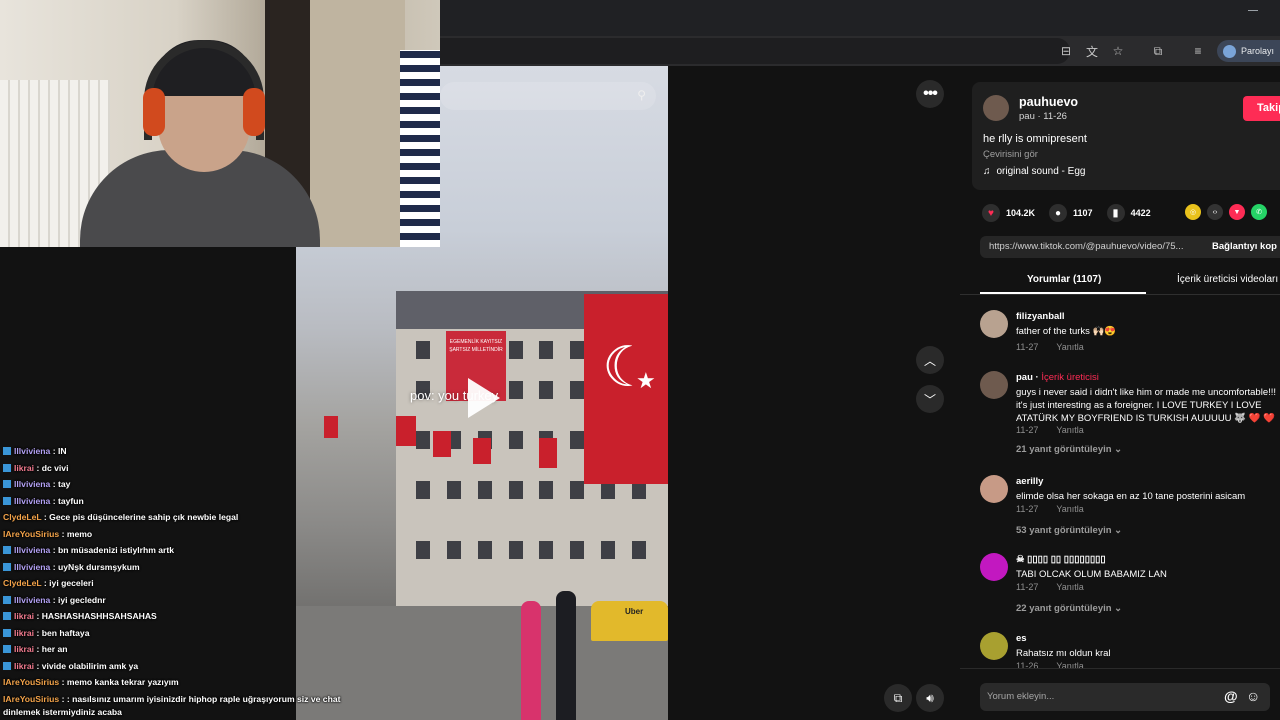 Image resolution: width=1280 pixels, height=720 pixels. What do you see at coordinates (68, 583) in the screenshot?
I see `chat-text: : iyi geceleri` at bounding box center [68, 583].